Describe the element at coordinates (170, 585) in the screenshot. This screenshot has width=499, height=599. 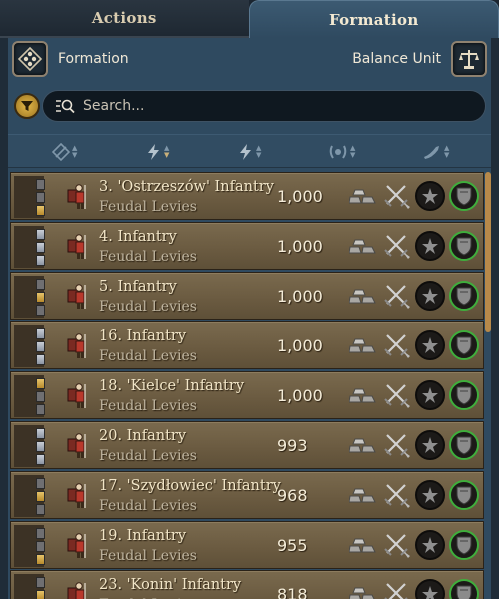
I see `unit-name: 23. 'Konin' Infantry` at that location.